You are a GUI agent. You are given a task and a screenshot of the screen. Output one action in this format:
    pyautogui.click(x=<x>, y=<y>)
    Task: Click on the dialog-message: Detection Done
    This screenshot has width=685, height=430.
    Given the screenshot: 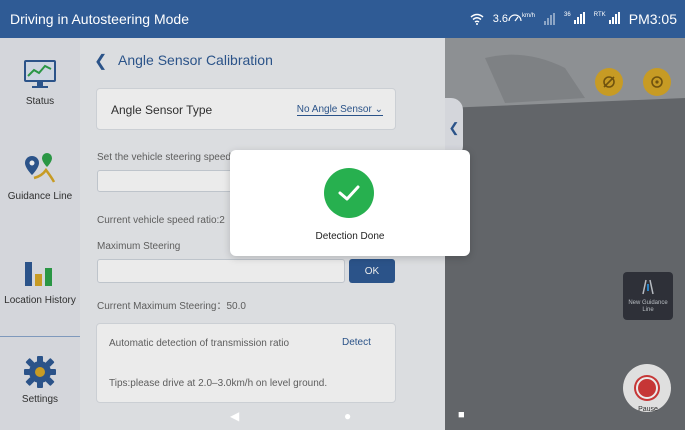 What is the action you would take?
    pyautogui.click(x=350, y=236)
    